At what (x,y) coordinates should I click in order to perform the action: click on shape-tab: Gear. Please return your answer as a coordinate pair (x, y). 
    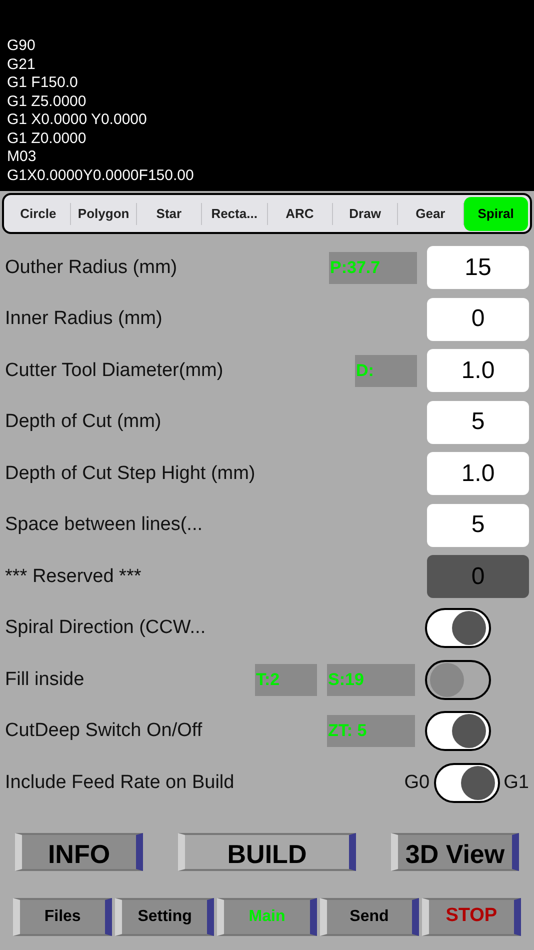
    Looking at the image, I should click on (430, 213).